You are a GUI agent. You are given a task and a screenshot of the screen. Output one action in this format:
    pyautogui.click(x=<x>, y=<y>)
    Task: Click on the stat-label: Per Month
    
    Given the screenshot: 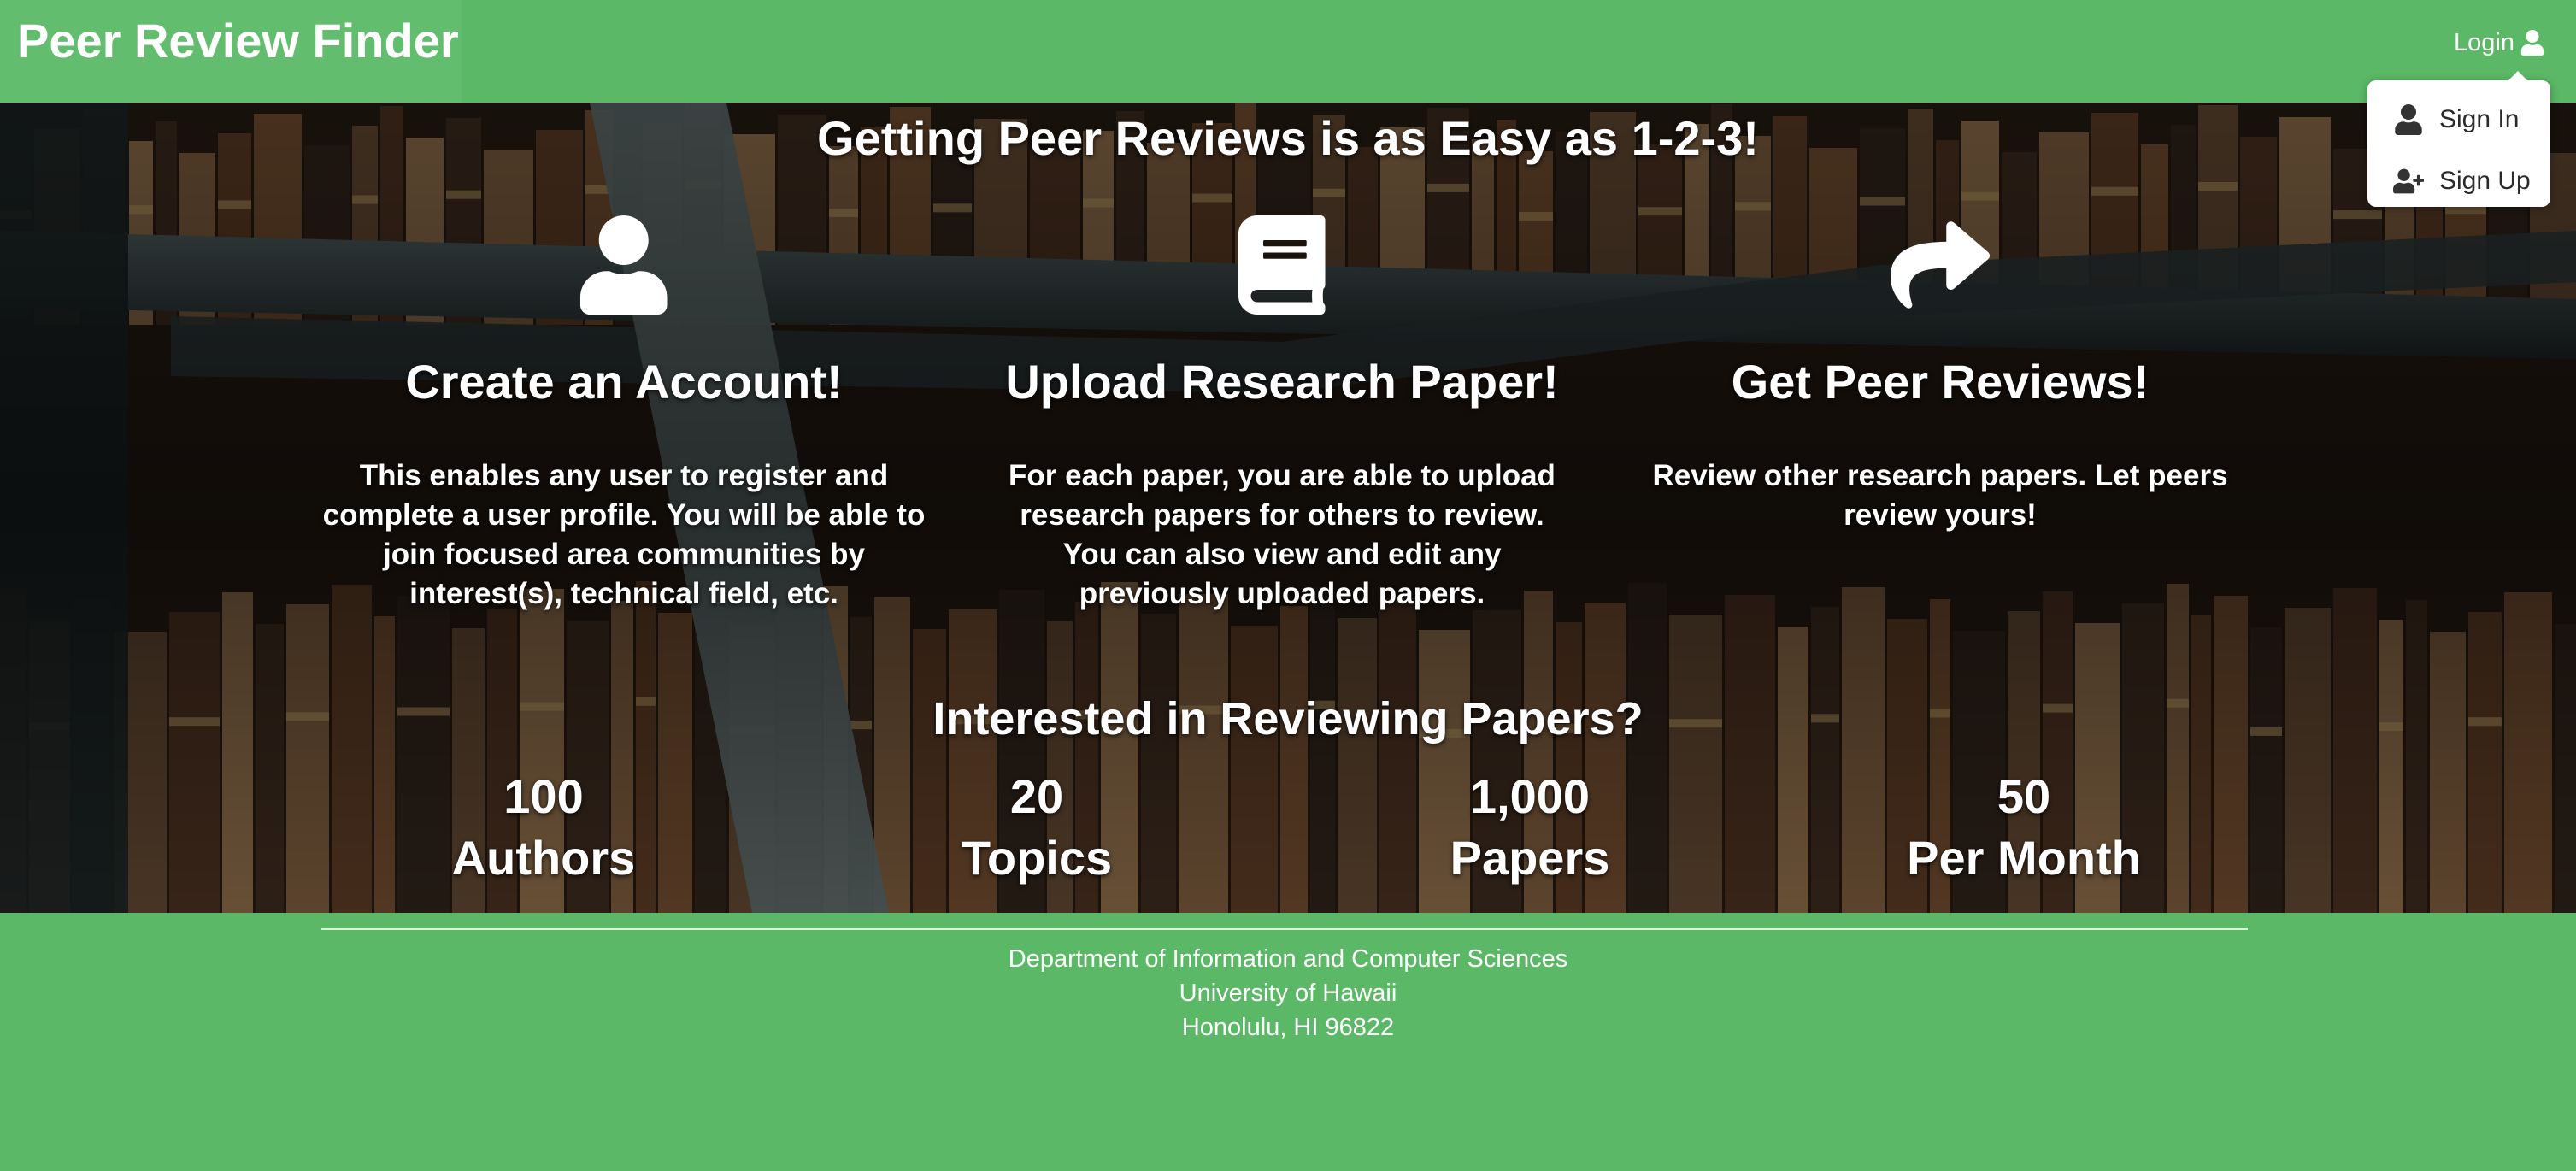 What is the action you would take?
    pyautogui.click(x=2024, y=858)
    